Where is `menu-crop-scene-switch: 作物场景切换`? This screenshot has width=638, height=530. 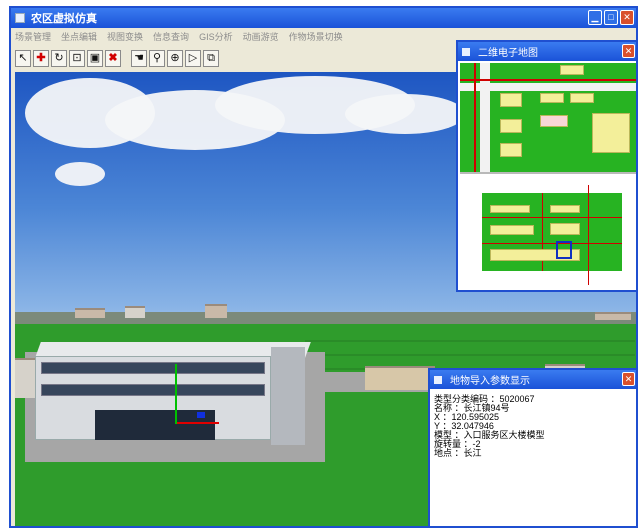 menu-crop-scene-switch: 作物场景切换 is located at coordinates (316, 36).